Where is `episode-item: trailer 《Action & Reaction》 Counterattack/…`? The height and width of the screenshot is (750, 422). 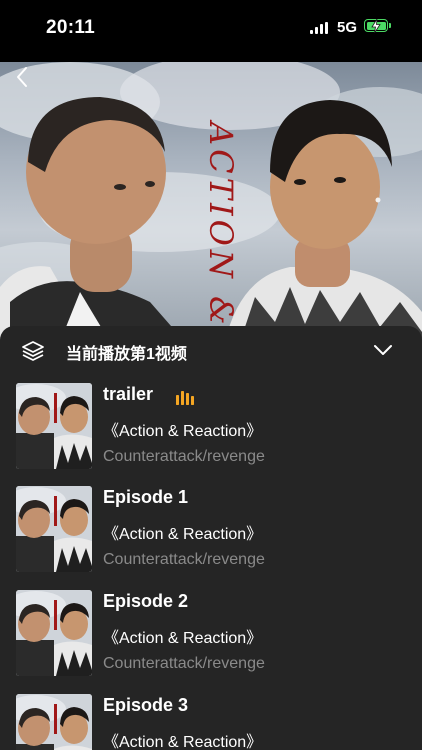
episode-item: trailer 《Action & Reaction》 Counterattack/… is located at coordinates (211, 428).